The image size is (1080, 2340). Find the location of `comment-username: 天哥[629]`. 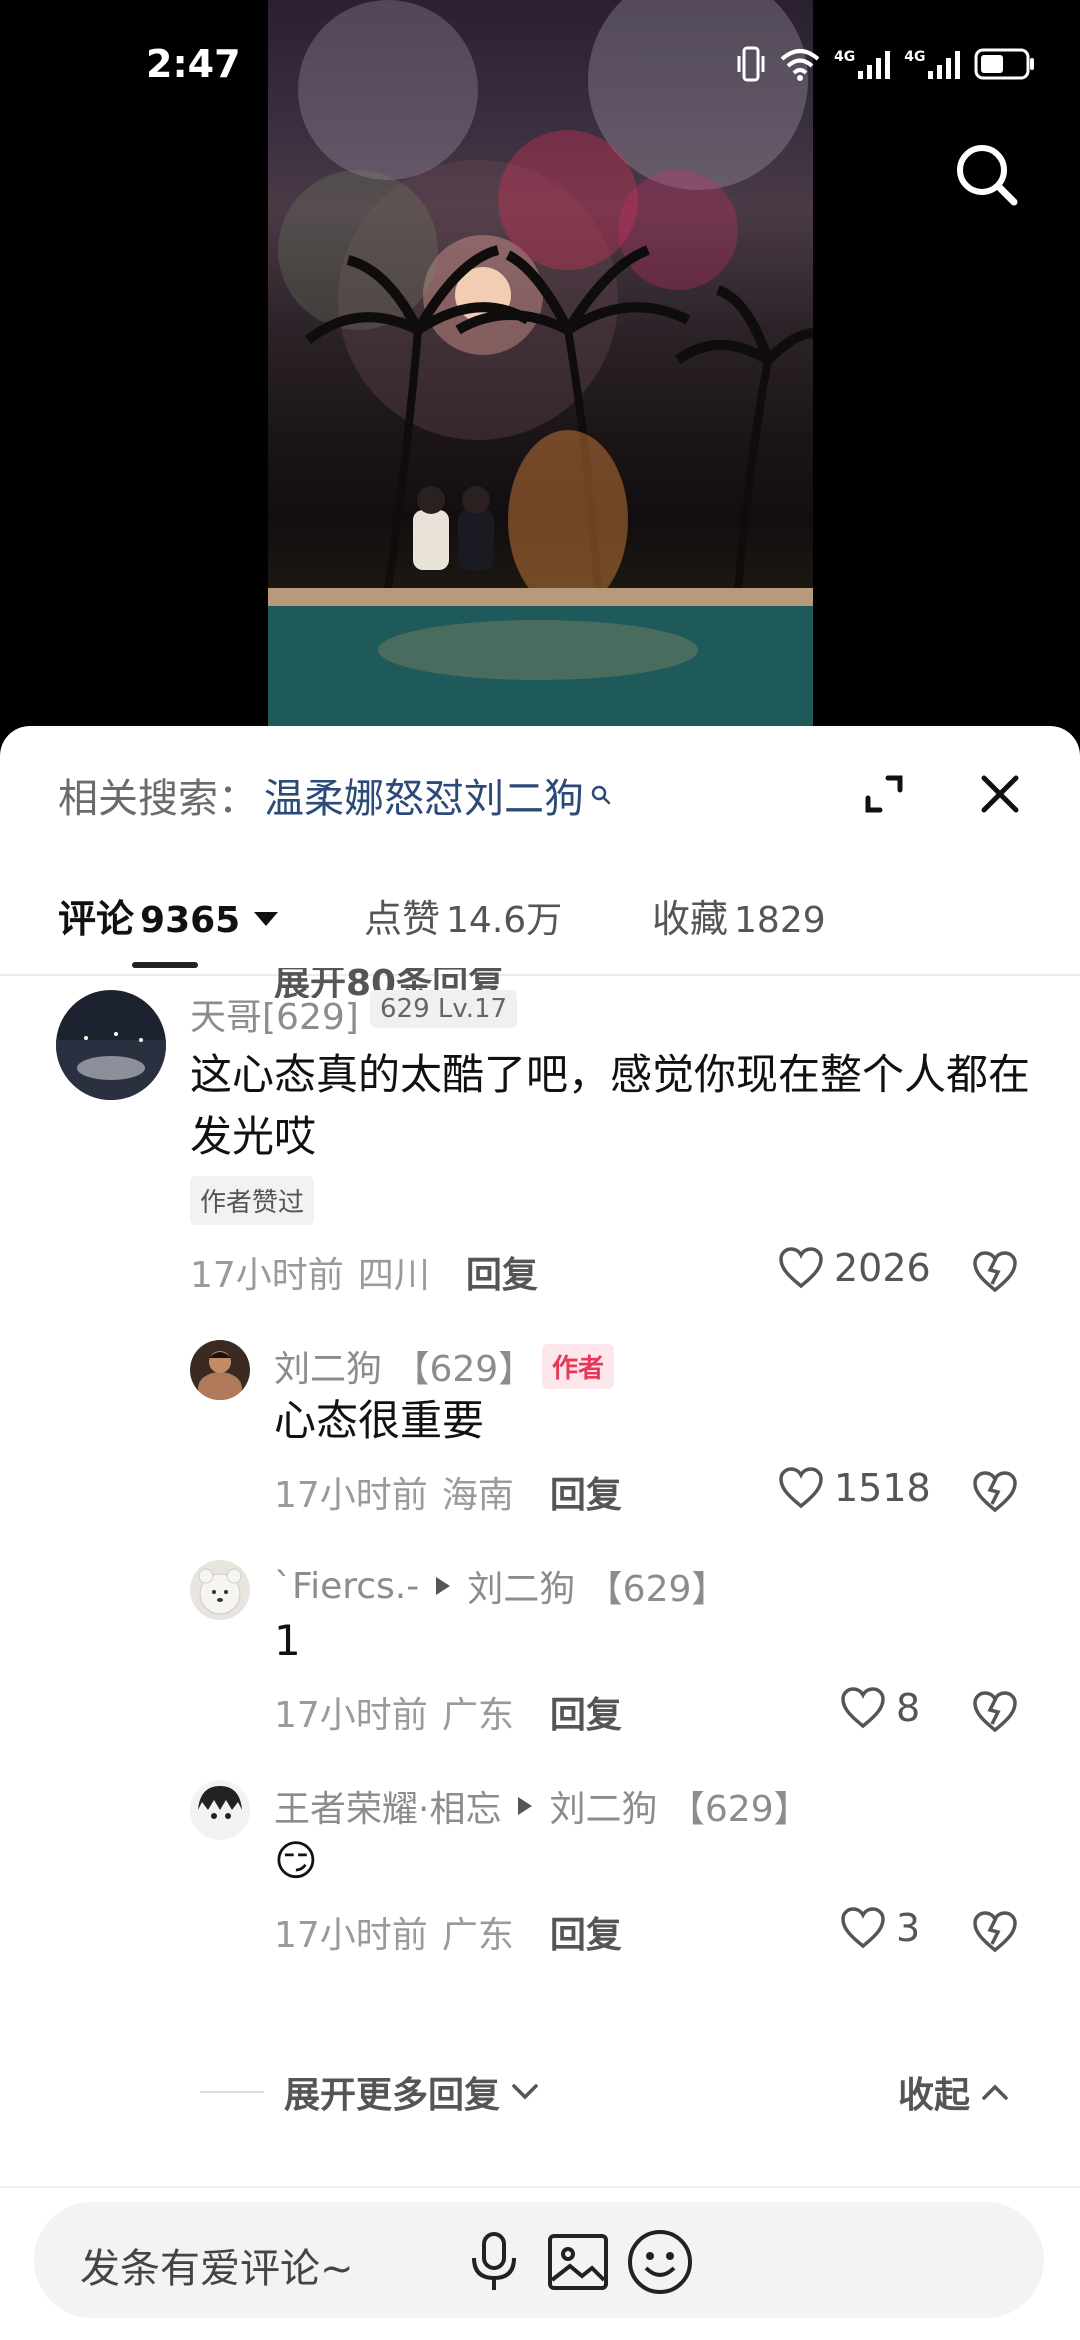

comment-username: 天哥[629] is located at coordinates (274, 1014).